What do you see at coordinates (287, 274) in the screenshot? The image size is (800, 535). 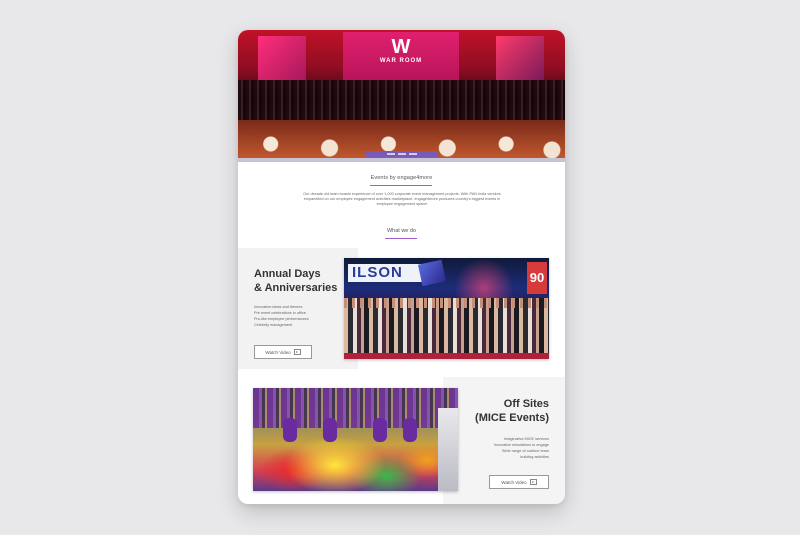 I see `annual-title-line1: Annual Days` at bounding box center [287, 274].